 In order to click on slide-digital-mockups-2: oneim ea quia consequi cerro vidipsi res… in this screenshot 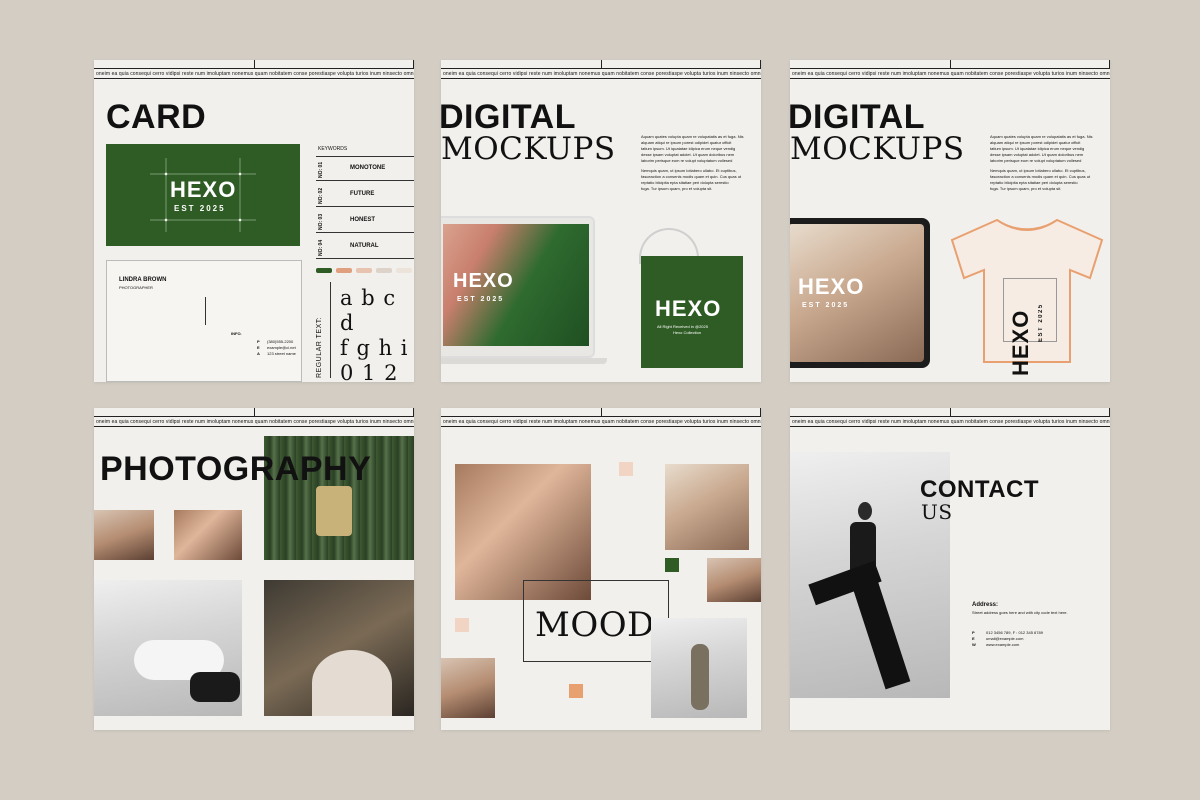, I will do `click(950, 221)`.